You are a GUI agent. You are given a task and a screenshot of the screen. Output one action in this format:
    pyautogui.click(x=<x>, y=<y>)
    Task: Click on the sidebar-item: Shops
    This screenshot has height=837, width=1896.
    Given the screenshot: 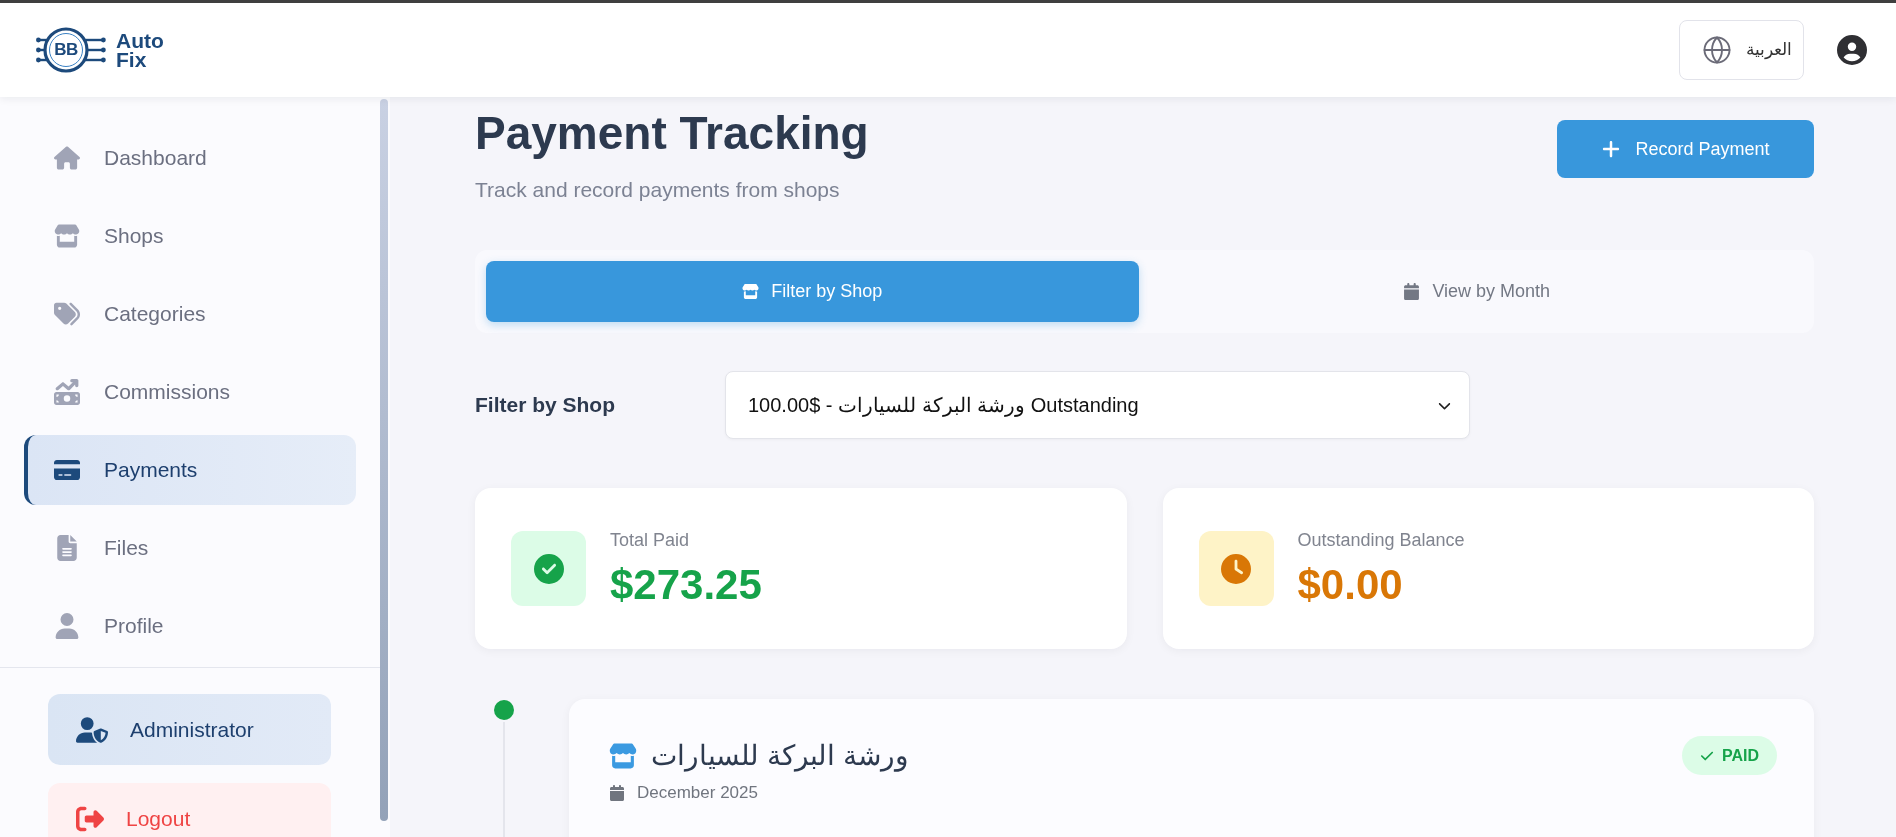 What is the action you would take?
    pyautogui.click(x=190, y=236)
    